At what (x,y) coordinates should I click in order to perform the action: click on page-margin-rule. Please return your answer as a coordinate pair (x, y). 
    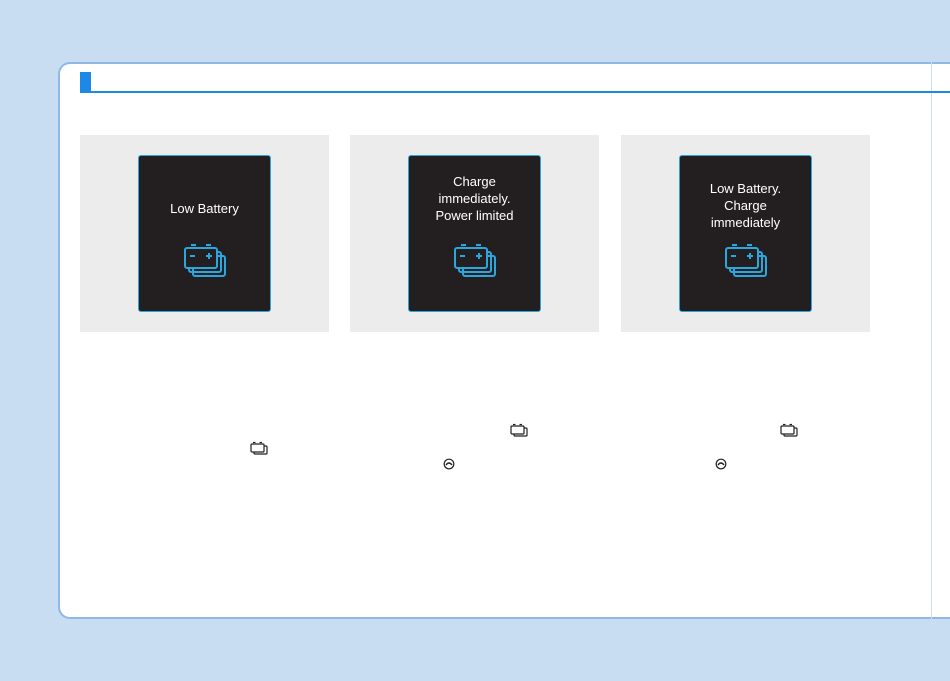
    Looking at the image, I should click on (931, 340).